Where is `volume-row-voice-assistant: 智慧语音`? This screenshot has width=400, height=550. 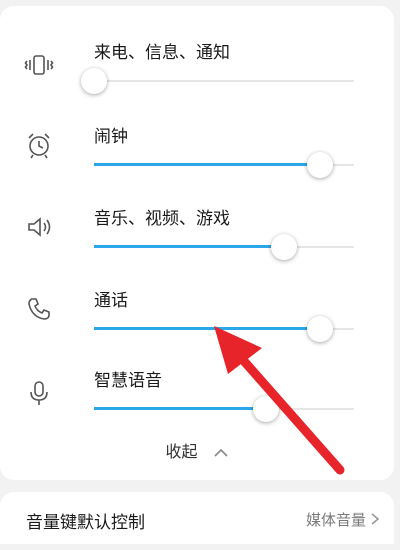 volume-row-voice-assistant: 智慧语音 is located at coordinates (197, 403).